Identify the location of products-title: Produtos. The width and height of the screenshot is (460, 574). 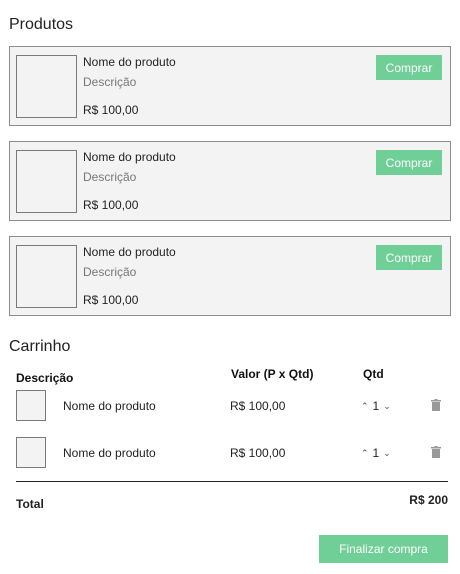
(41, 24).